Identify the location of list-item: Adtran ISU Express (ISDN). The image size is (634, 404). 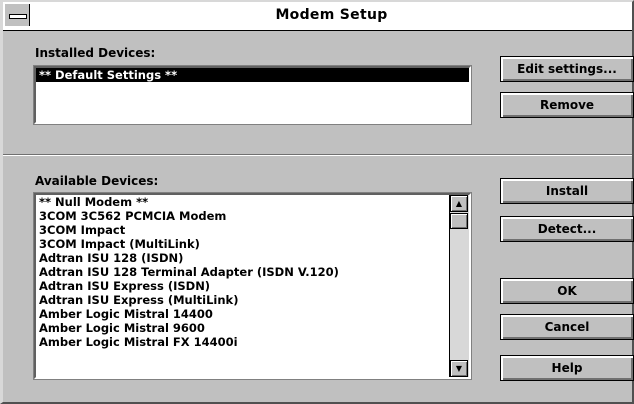
(252, 286).